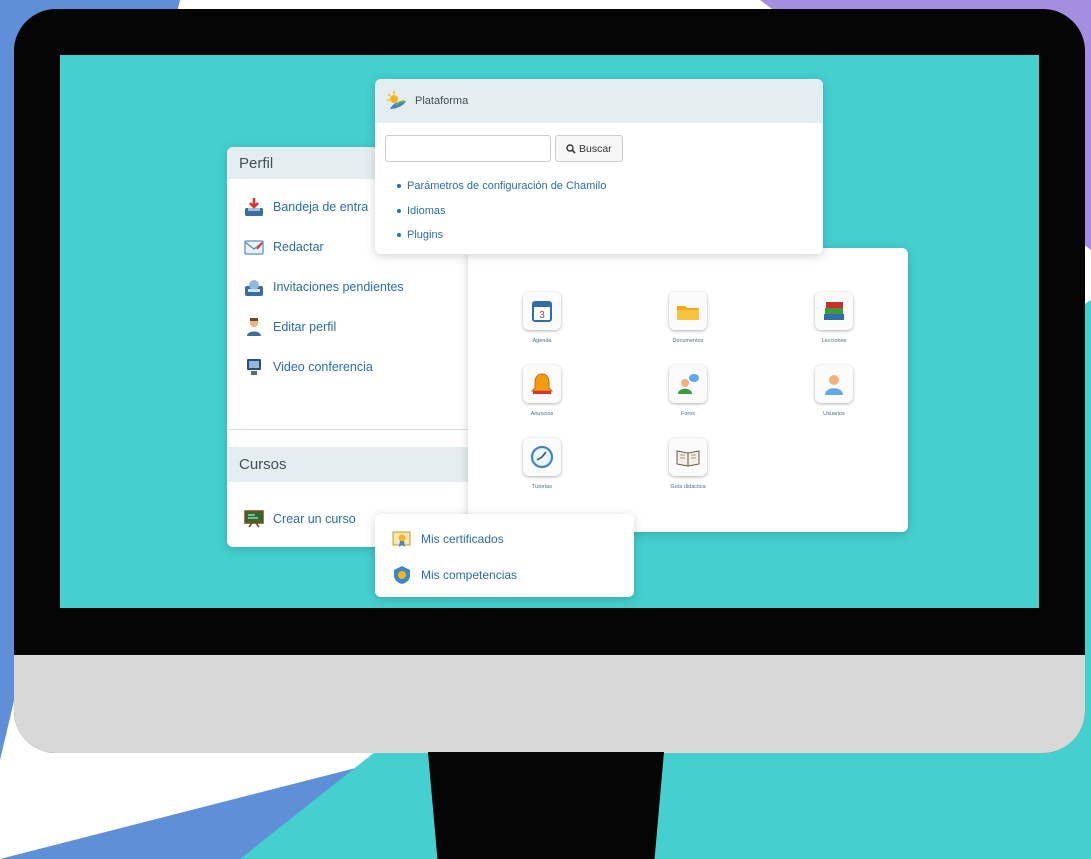 This screenshot has width=1091, height=859. What do you see at coordinates (254, 247) in the screenshot?
I see `compose-envelope-icon` at bounding box center [254, 247].